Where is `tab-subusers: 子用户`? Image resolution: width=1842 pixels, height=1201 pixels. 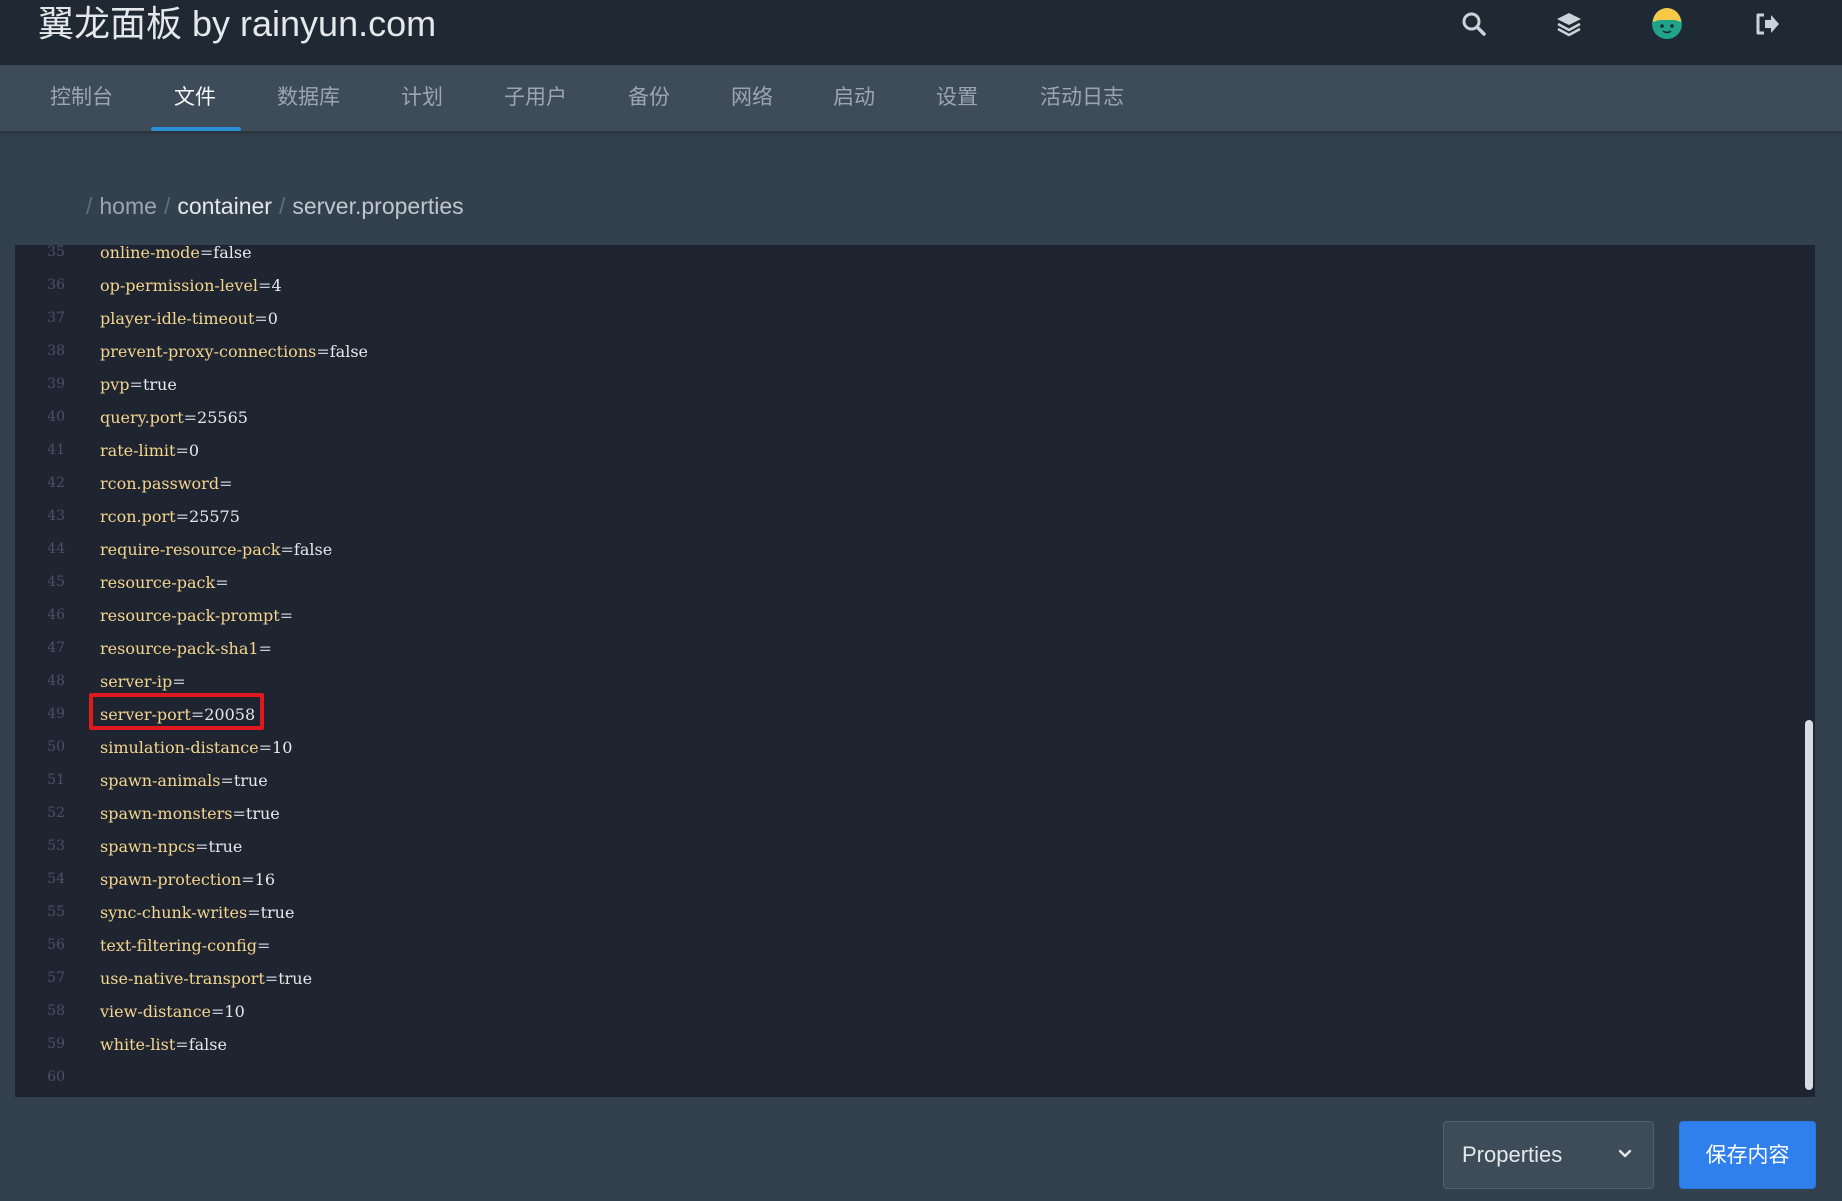 tab-subusers: 子用户 is located at coordinates (535, 98).